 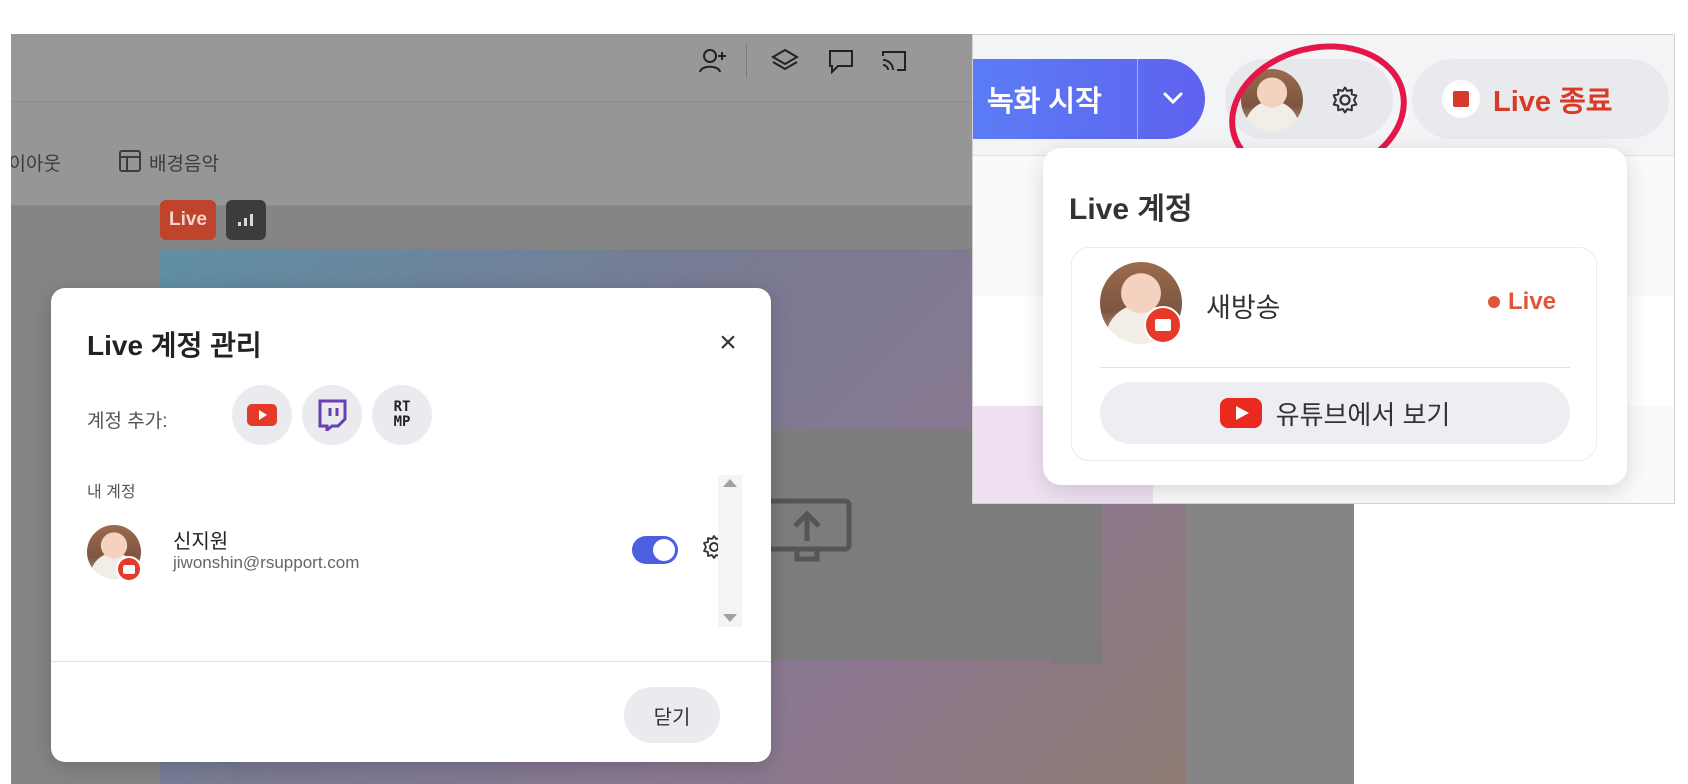 What do you see at coordinates (730, 551) in the screenshot?
I see `account-list-scrollbar` at bounding box center [730, 551].